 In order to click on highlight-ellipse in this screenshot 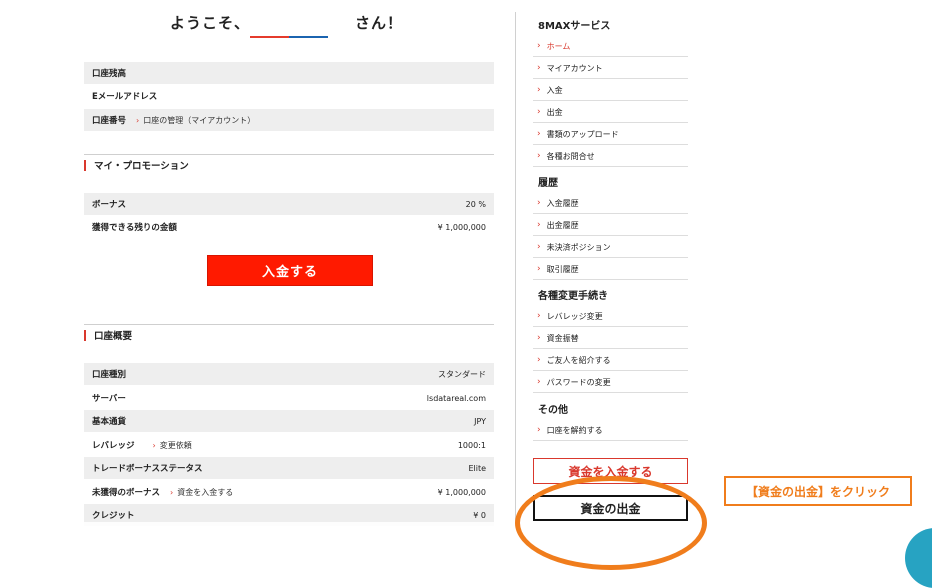, I will do `click(611, 523)`.